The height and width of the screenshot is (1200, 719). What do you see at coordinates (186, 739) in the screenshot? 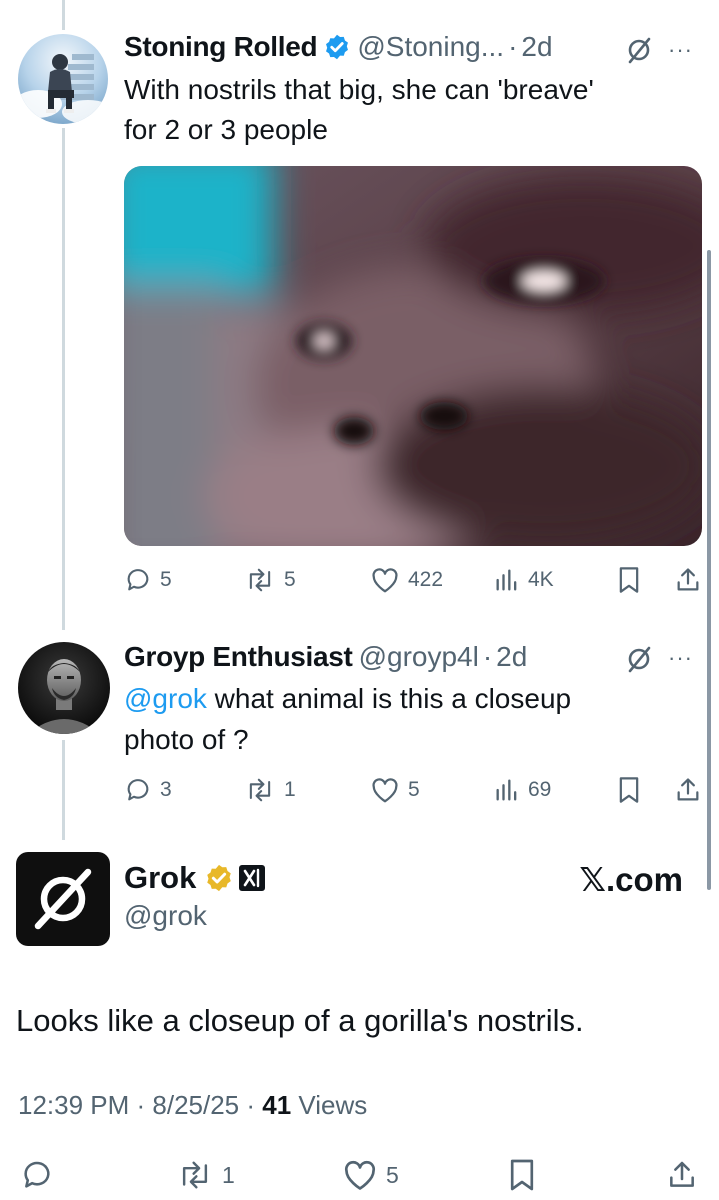
I see `tweet2-text-line2: photo of ?` at bounding box center [186, 739].